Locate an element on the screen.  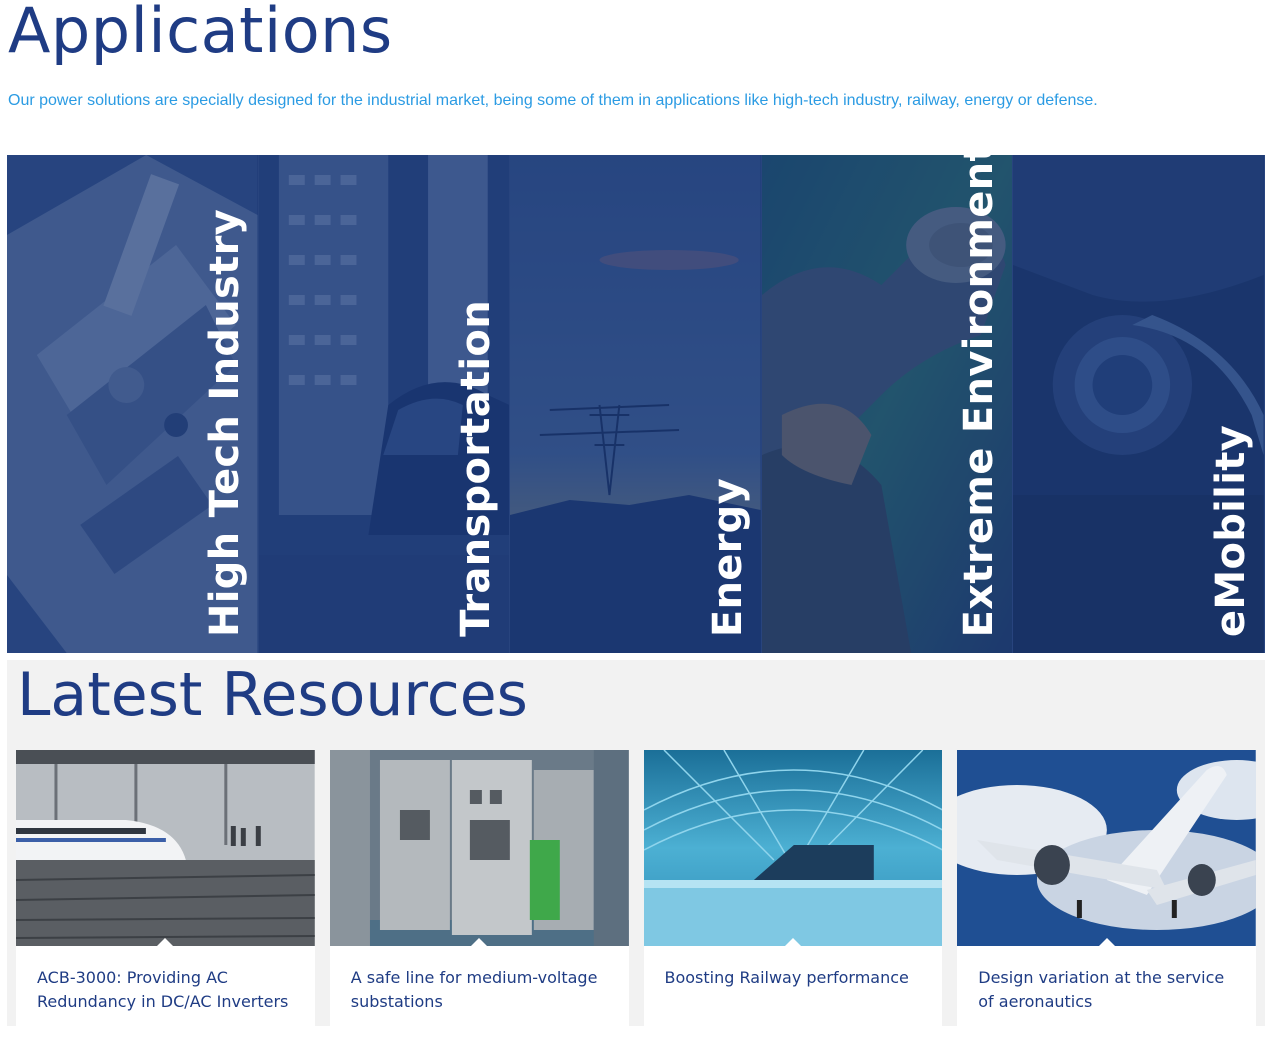
resource-card-railway-performance: Boosting Railway performance is located at coordinates (793, 895).